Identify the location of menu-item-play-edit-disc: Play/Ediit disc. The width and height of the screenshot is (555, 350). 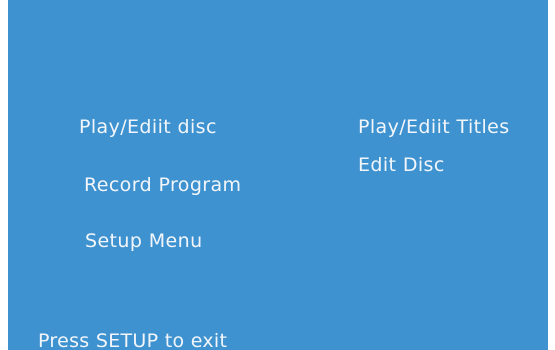
(148, 127).